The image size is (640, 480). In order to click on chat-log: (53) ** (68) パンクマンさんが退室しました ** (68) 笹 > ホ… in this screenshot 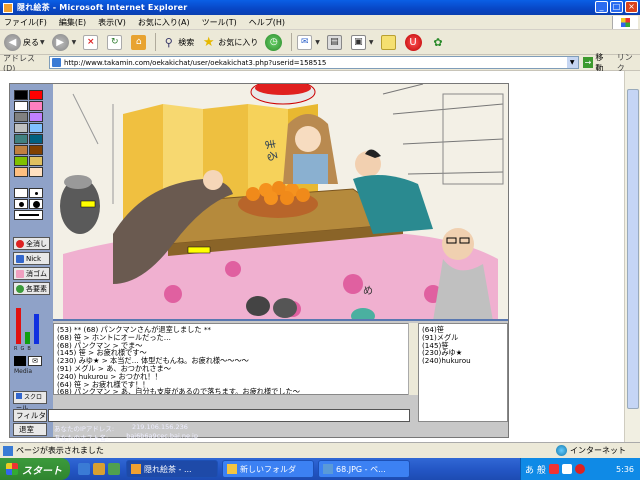, I will do `click(231, 359)`.